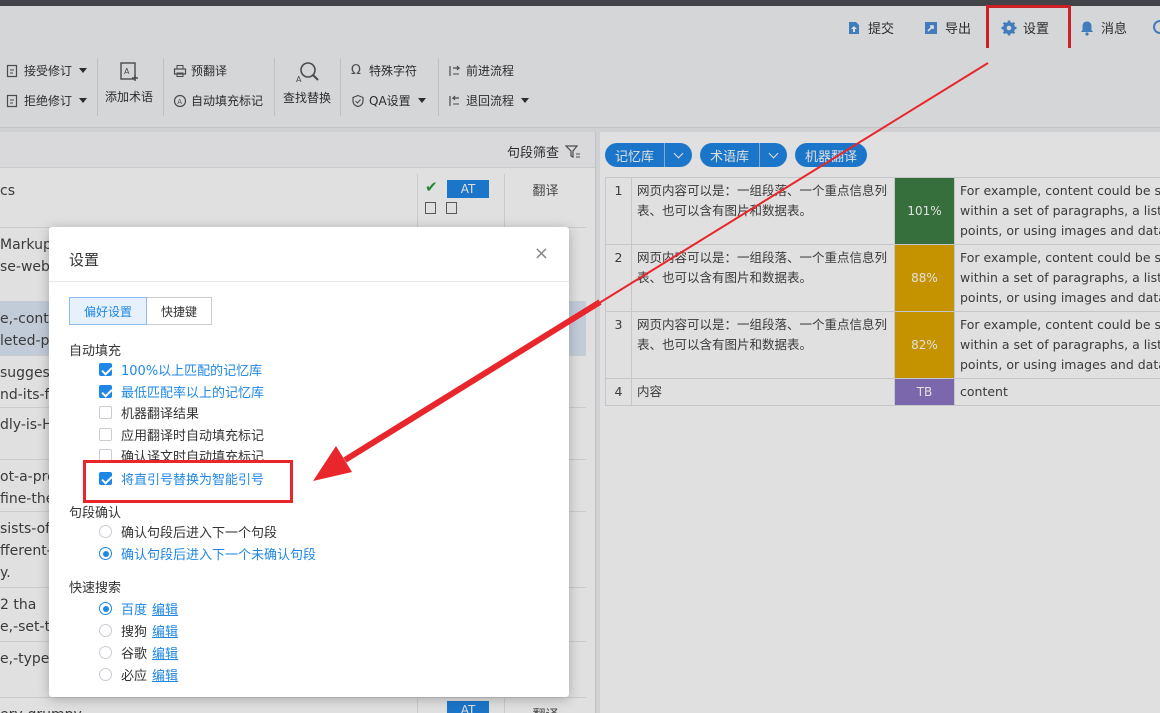 The image size is (1160, 713). Describe the element at coordinates (472, 381) in the screenshot. I see `arrow-shaft-thick` at that location.